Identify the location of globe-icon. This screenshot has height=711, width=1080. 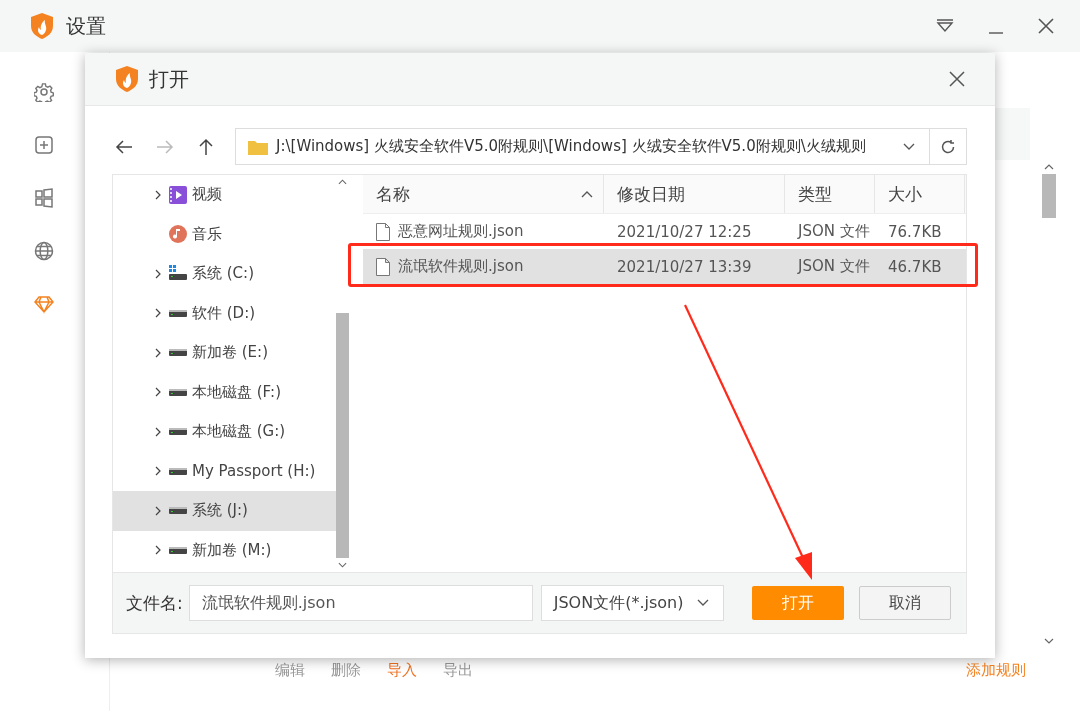
(43, 251).